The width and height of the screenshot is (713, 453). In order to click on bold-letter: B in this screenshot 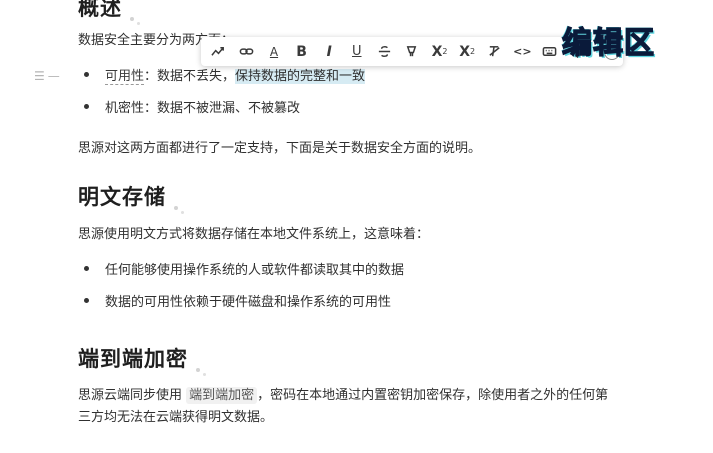, I will do `click(301, 51)`.